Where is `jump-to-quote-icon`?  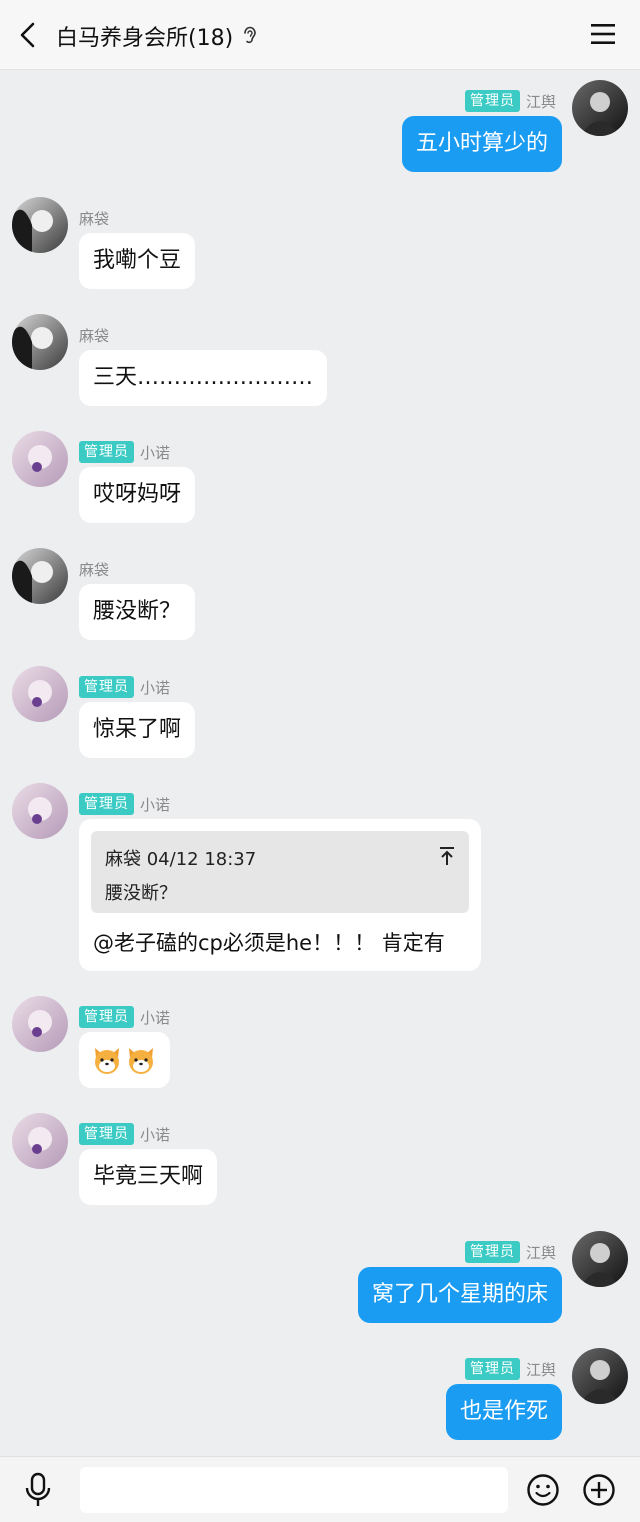 jump-to-quote-icon is located at coordinates (447, 856).